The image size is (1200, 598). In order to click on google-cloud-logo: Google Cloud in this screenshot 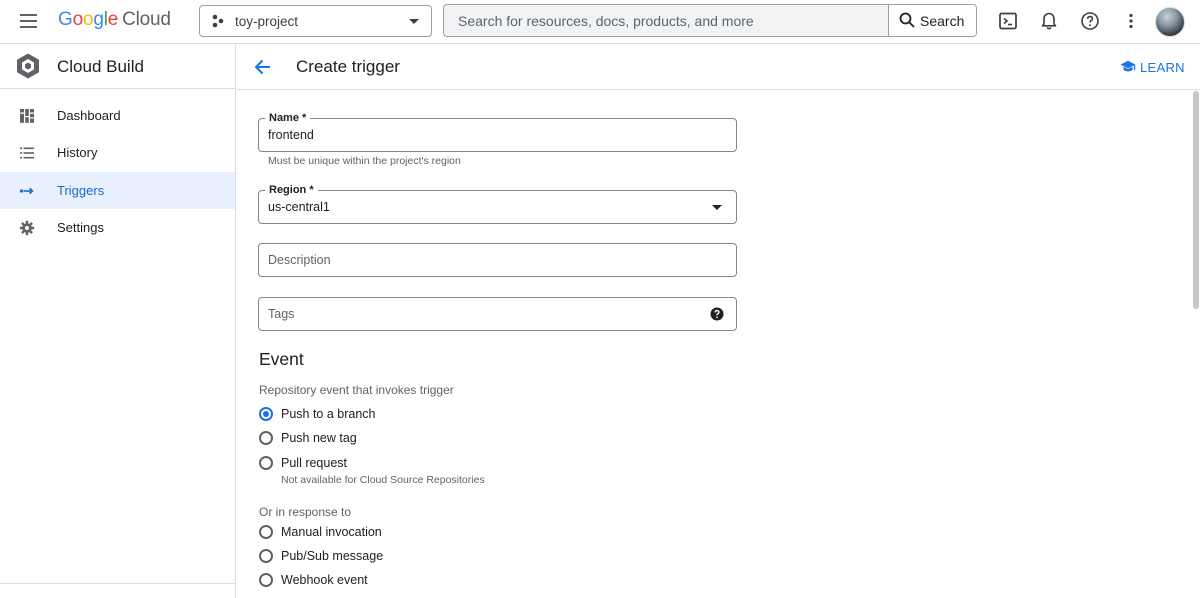, I will do `click(114, 20)`.